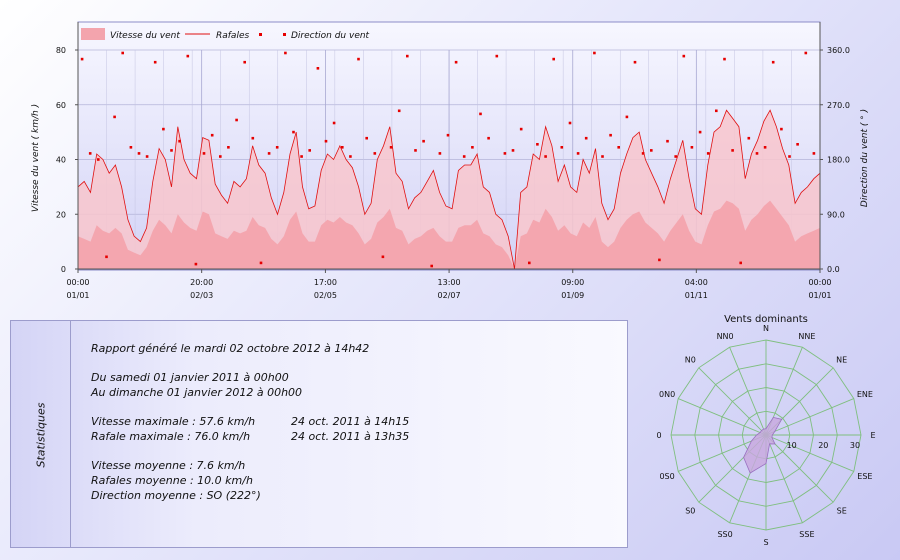 The width and height of the screenshot is (900, 560). Describe the element at coordinates (690, 359) in the screenshot. I see `rose-direction-label: N0` at that location.